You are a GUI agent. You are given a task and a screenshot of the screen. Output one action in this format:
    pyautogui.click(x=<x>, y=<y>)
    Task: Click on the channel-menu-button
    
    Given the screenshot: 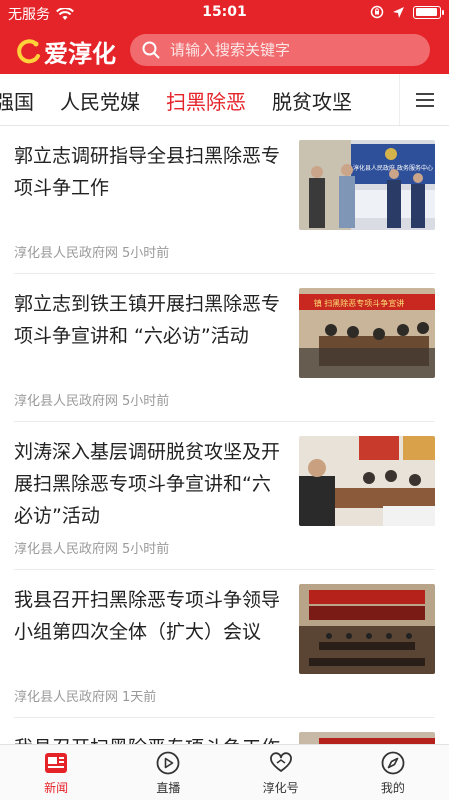 What is the action you would take?
    pyautogui.click(x=424, y=99)
    